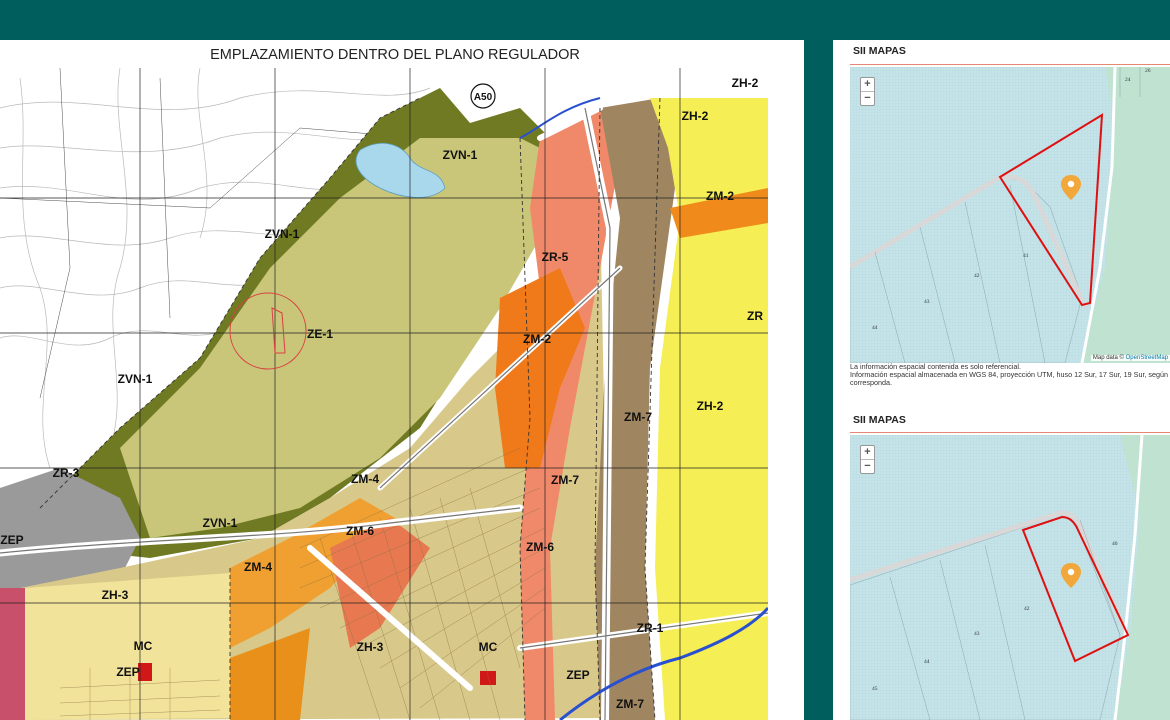 This screenshot has height=720, width=1170. What do you see at coordinates (66, 473) in the screenshot?
I see `zone-label: ZR-3` at bounding box center [66, 473].